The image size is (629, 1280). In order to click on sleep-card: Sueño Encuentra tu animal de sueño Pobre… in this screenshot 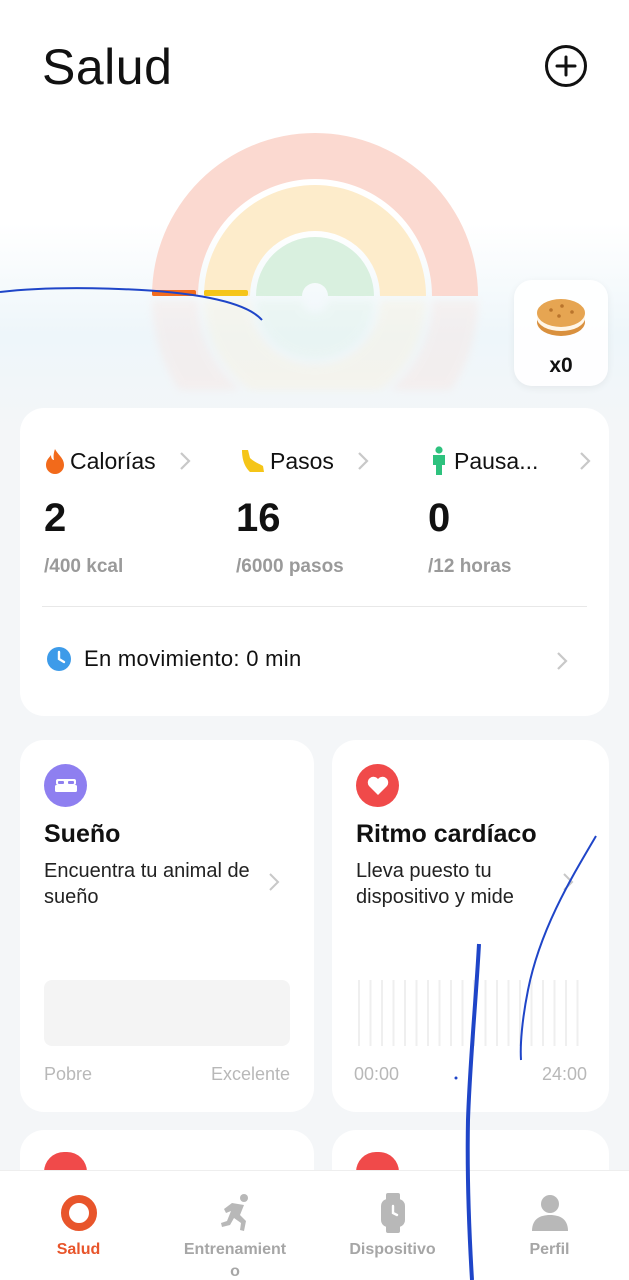, I will do `click(167, 926)`.